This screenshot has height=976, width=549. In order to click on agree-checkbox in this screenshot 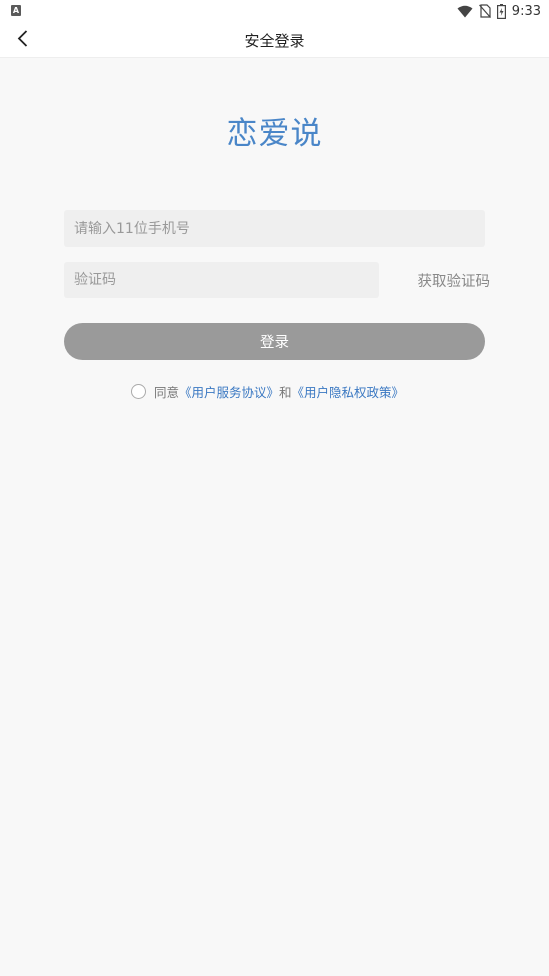, I will do `click(138, 391)`.